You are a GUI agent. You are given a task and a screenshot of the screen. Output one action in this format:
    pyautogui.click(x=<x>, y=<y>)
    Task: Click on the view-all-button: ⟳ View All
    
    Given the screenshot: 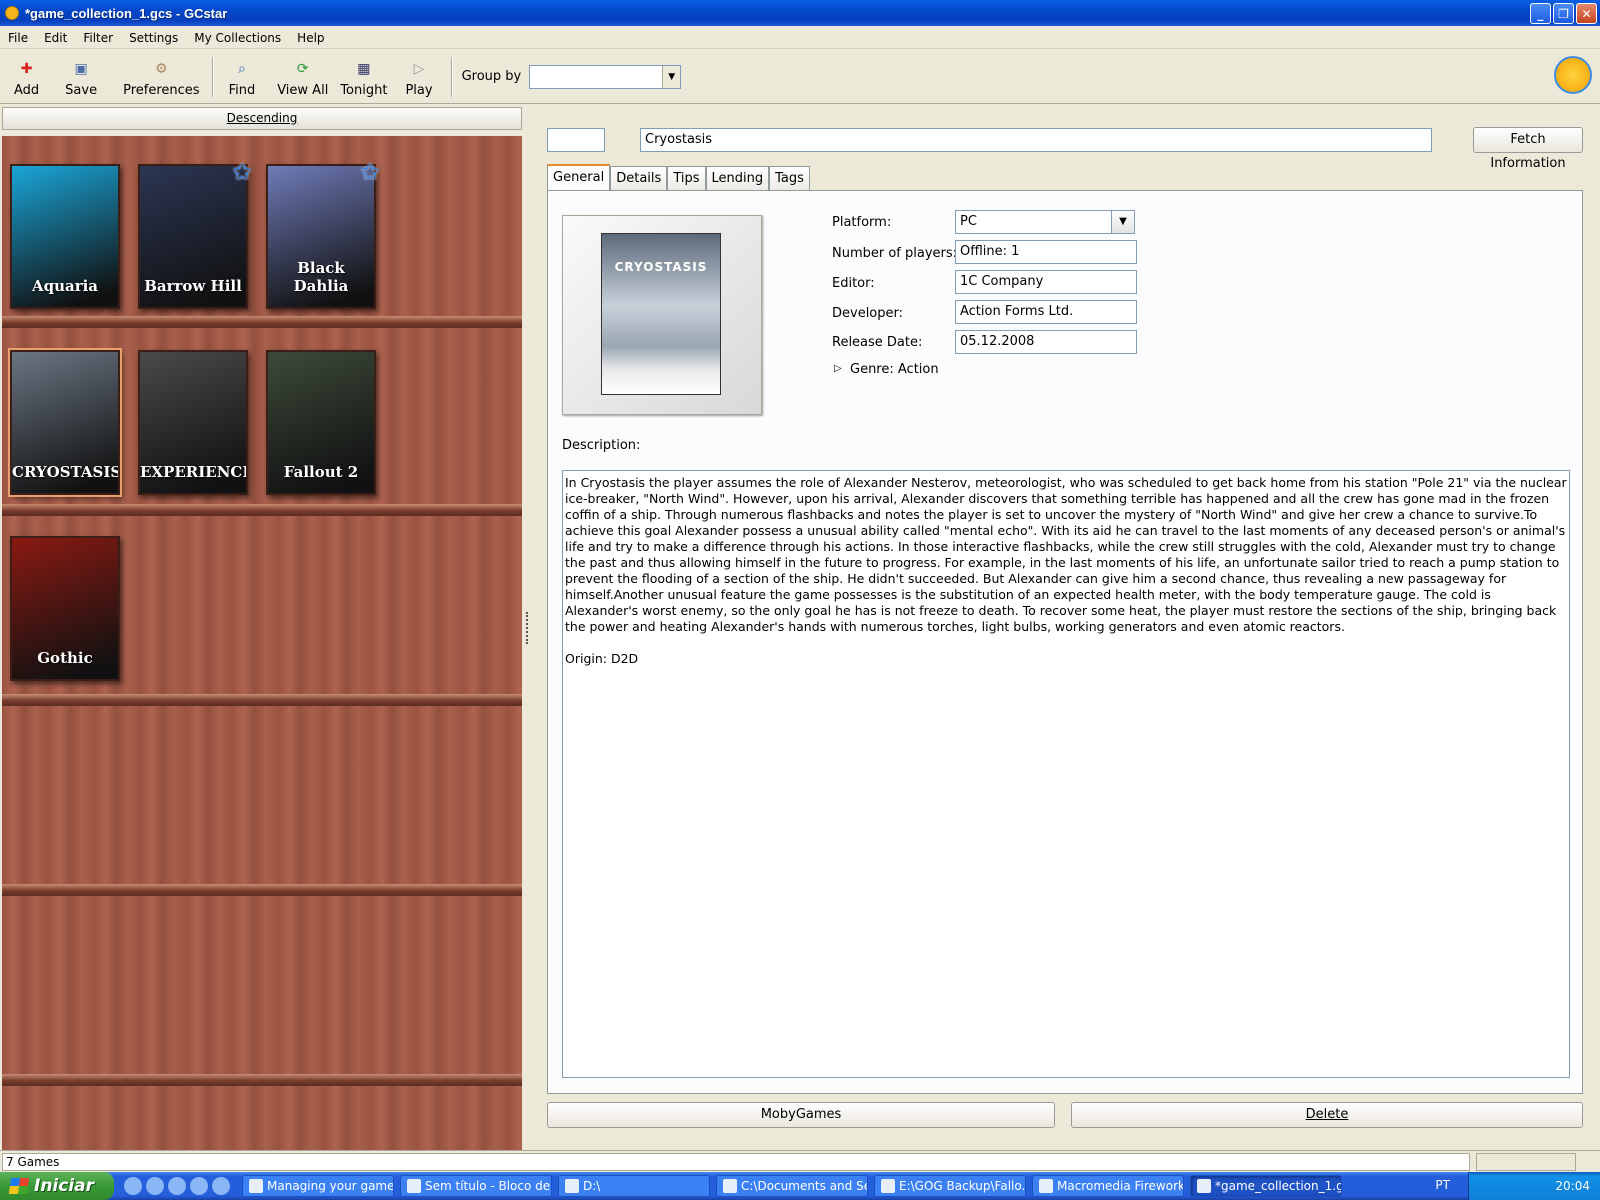 What is the action you would take?
    pyautogui.click(x=302, y=77)
    